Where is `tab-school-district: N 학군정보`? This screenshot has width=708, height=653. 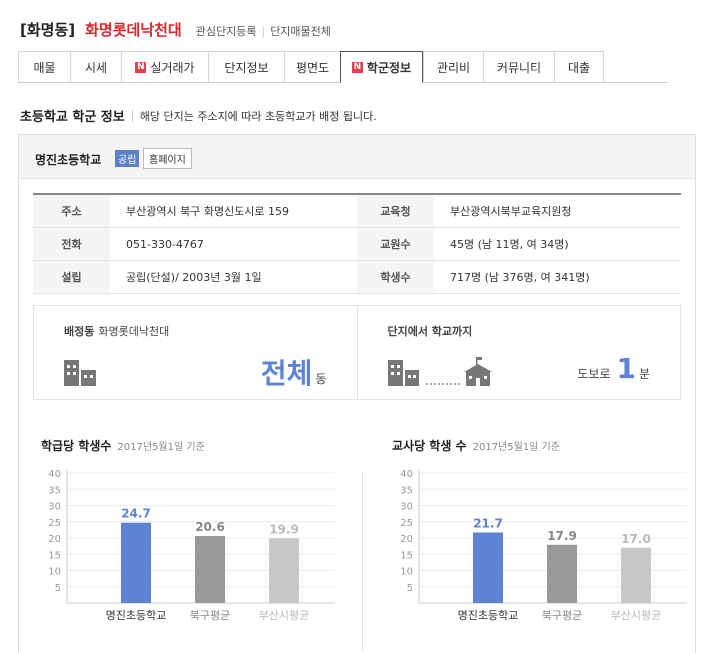 tab-school-district: N 학군정보 is located at coordinates (381, 67).